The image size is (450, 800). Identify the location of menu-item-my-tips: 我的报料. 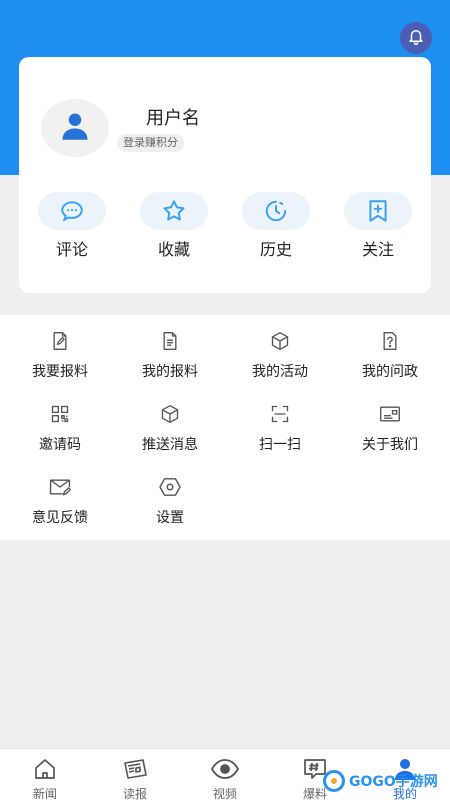
(170, 355).